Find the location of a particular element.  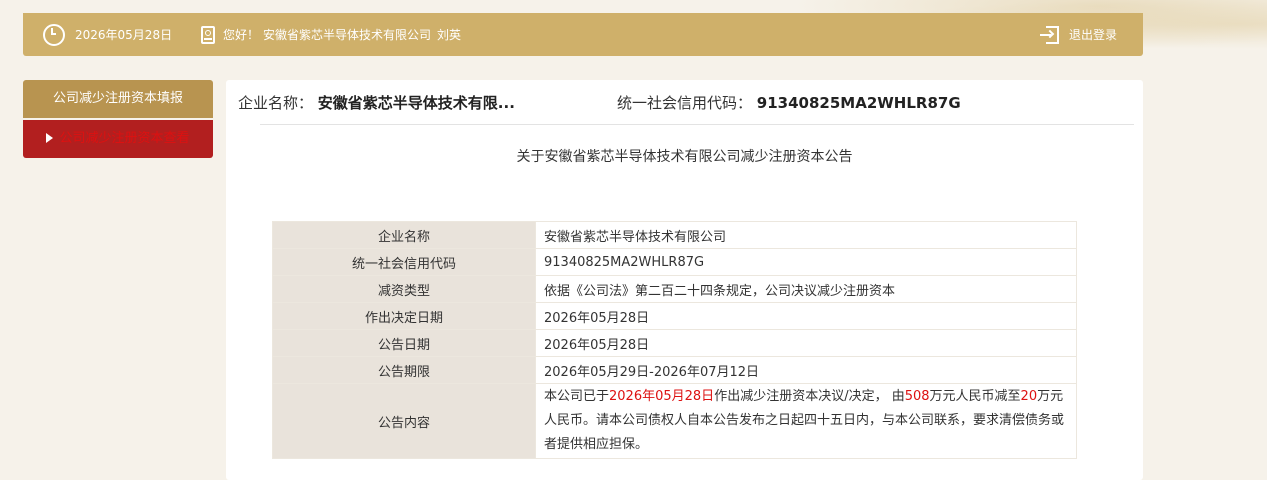

row-key: 企业名称 is located at coordinates (404, 235).